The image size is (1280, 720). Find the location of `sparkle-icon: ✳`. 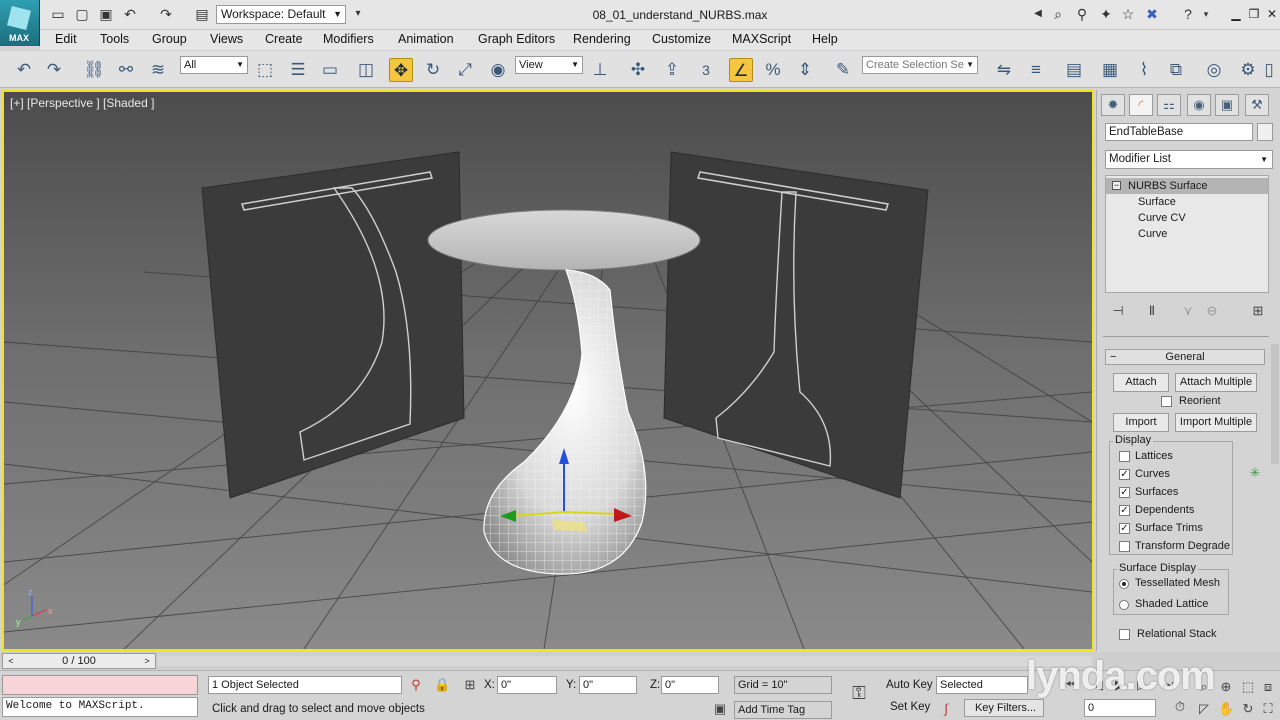

sparkle-icon: ✳ is located at coordinates (1255, 473).